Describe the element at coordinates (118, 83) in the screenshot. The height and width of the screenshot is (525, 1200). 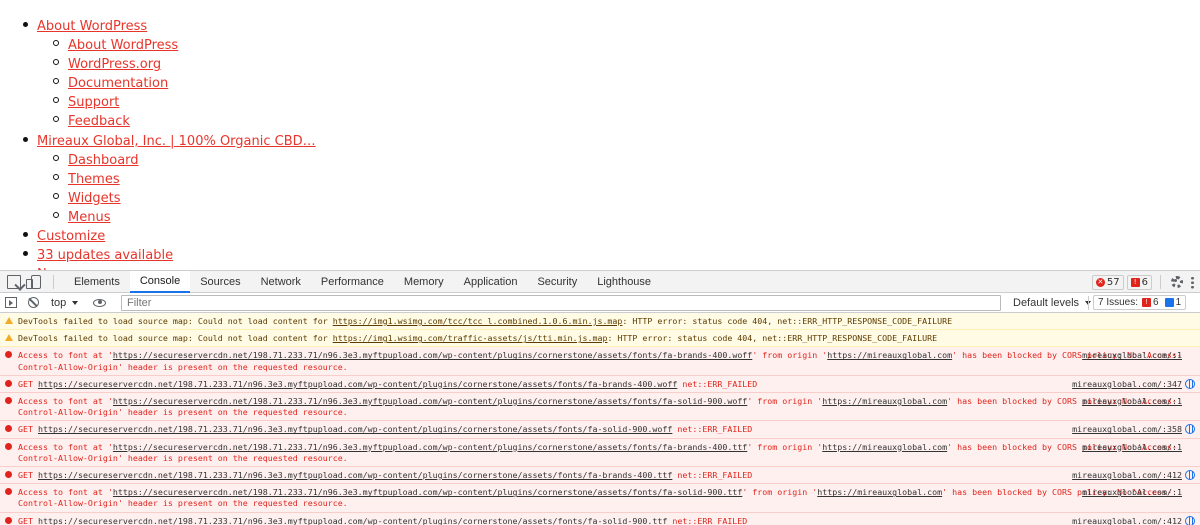
I see `submenu-link: Documentation` at that location.